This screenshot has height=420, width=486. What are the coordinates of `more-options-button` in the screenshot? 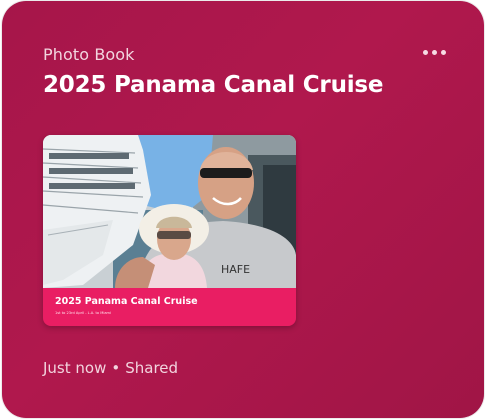 It's located at (434, 52).